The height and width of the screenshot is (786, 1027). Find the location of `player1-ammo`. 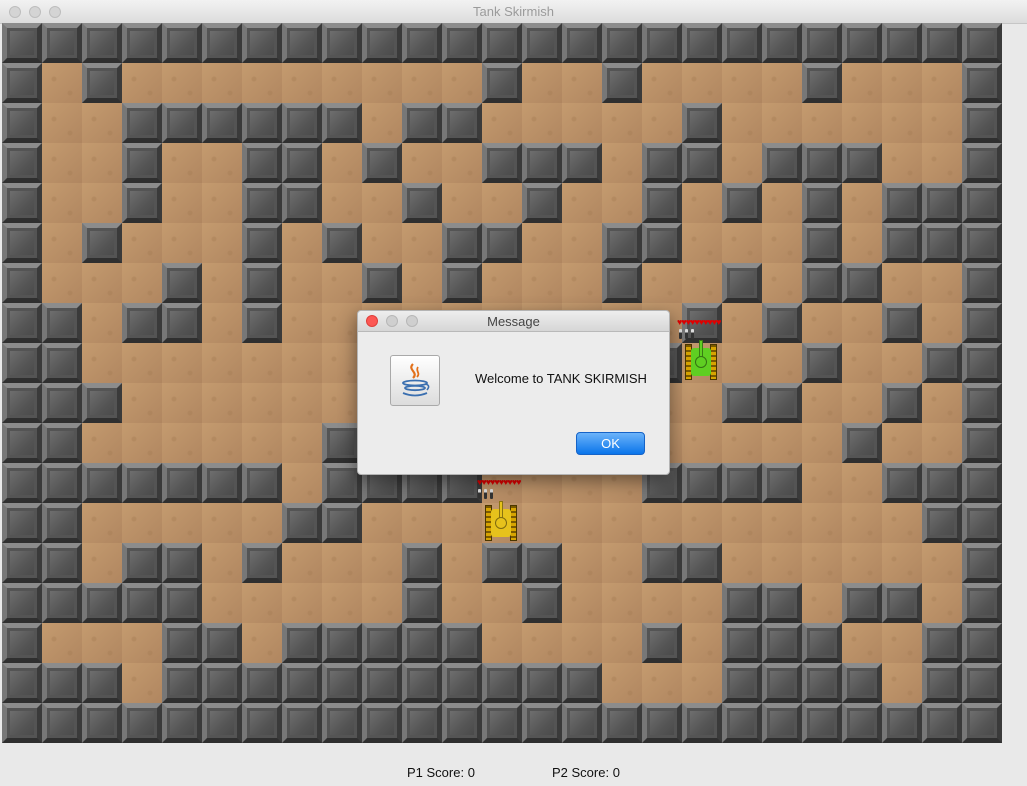

player1-ammo is located at coordinates (485, 494).